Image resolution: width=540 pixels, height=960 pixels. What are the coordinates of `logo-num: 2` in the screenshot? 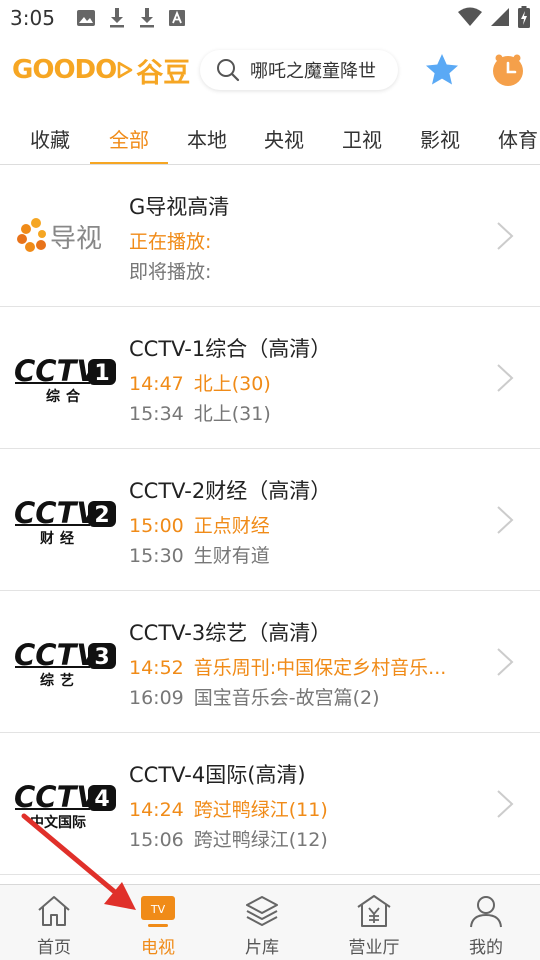 It's located at (101, 515).